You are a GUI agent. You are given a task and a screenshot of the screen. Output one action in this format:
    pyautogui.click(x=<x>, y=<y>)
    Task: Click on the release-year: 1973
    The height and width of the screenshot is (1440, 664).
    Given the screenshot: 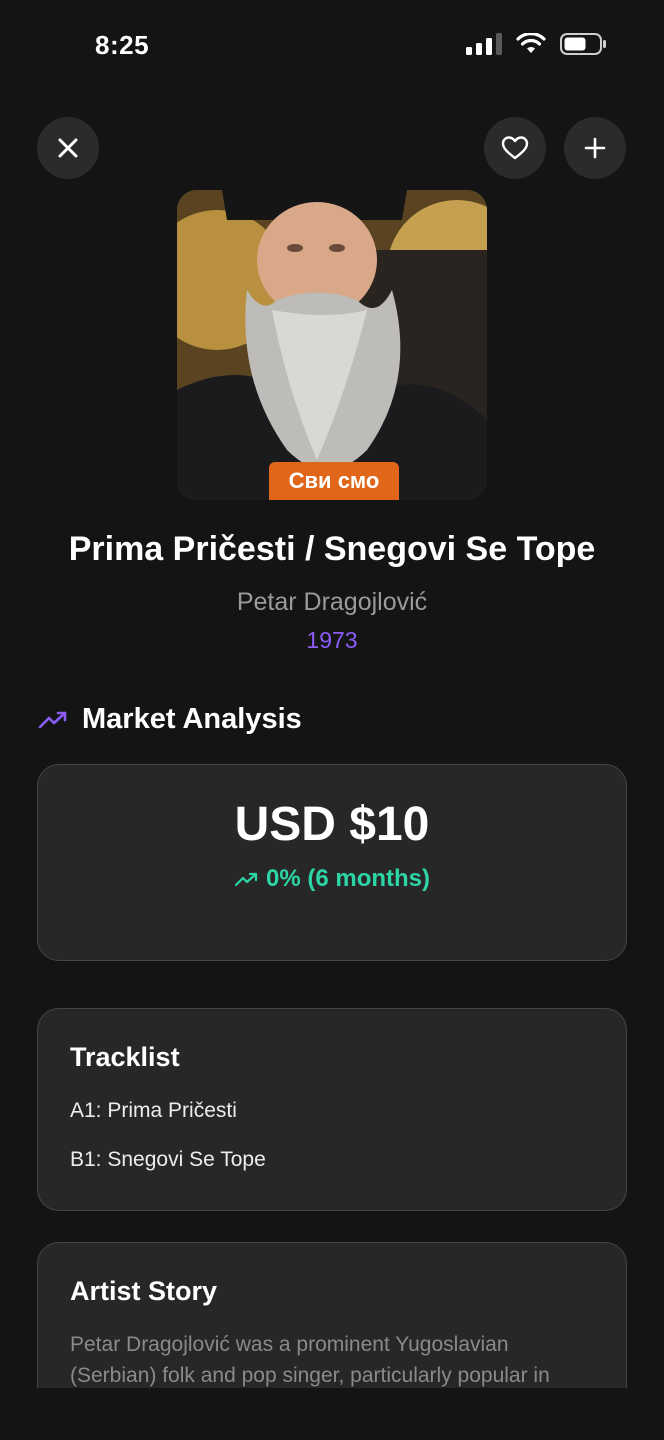 What is the action you would take?
    pyautogui.click(x=332, y=640)
    